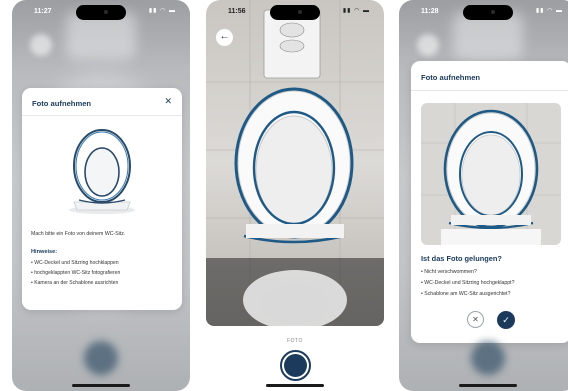  Describe the element at coordinates (449, 272) in the screenshot. I see `list-item: • Nicht verschwommen?` at that location.